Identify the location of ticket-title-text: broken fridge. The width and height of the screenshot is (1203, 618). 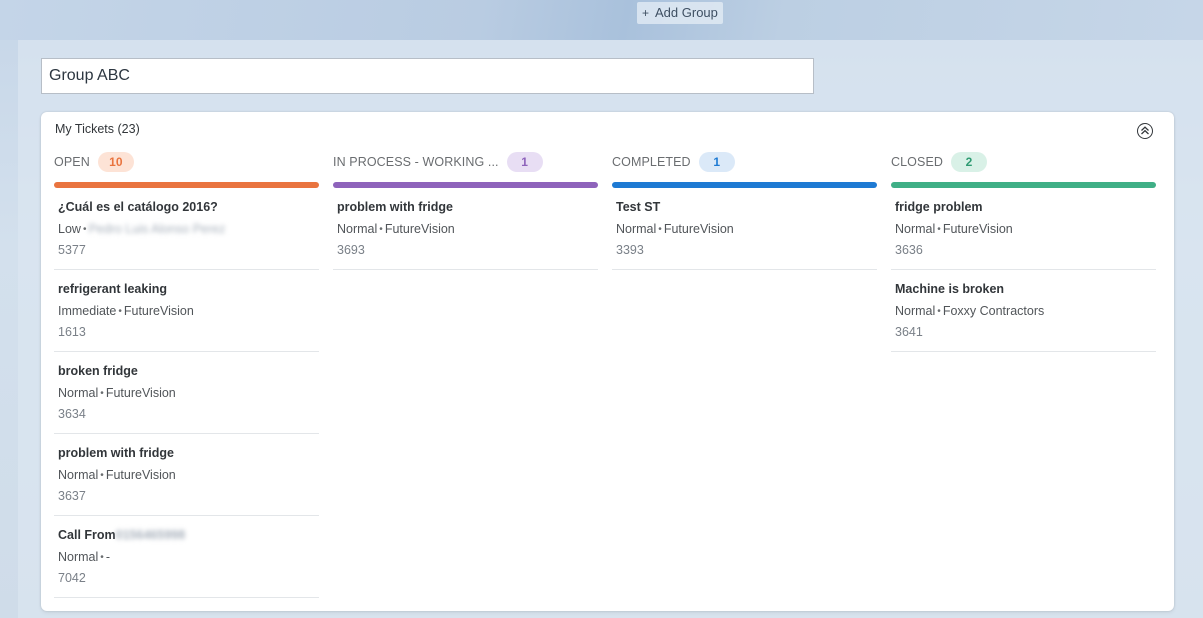
(98, 371).